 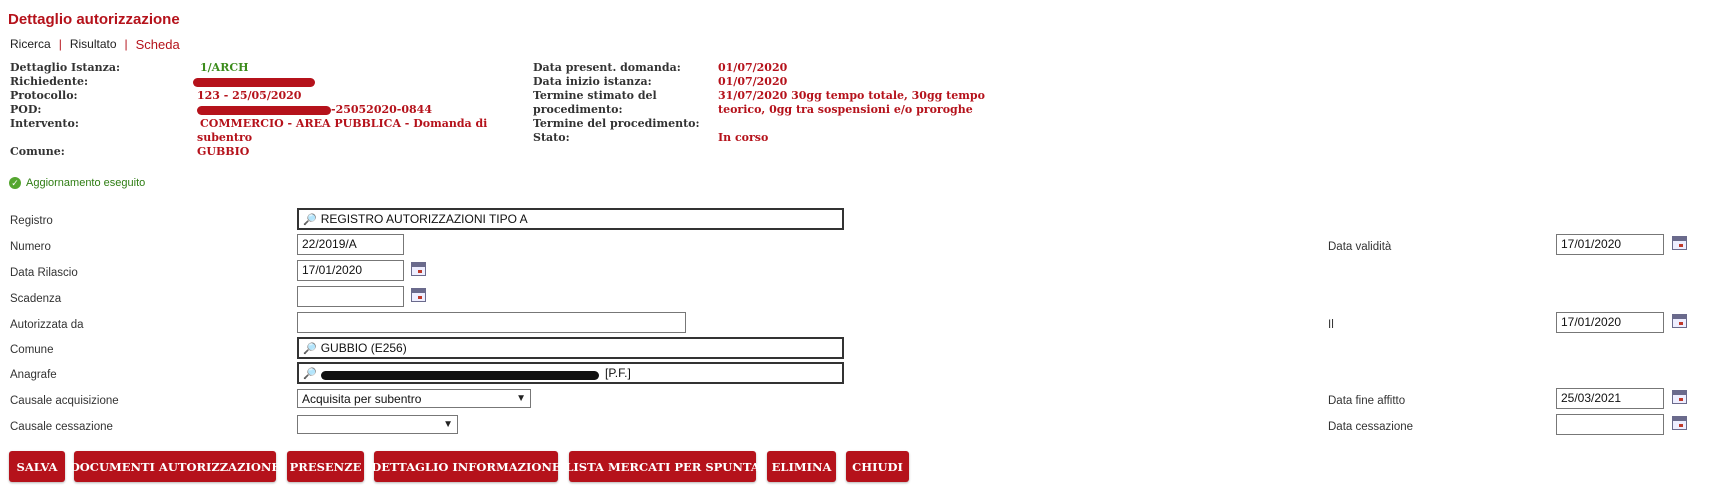 What do you see at coordinates (64, 401) in the screenshot?
I see `causale-acquisizione-label: Causale acquisizione` at bounding box center [64, 401].